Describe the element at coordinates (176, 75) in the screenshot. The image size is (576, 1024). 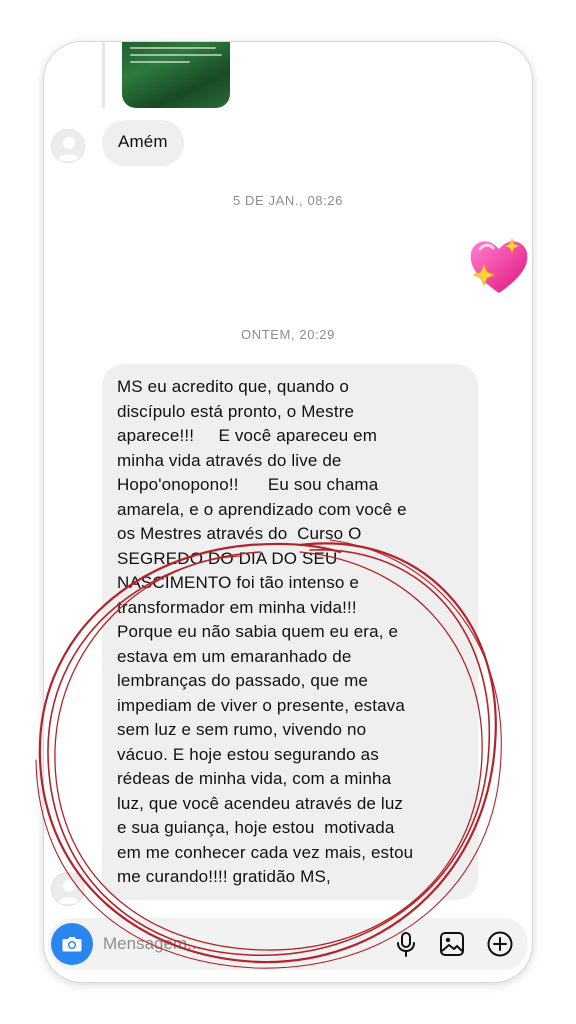
I see `shared-post-preview` at that location.